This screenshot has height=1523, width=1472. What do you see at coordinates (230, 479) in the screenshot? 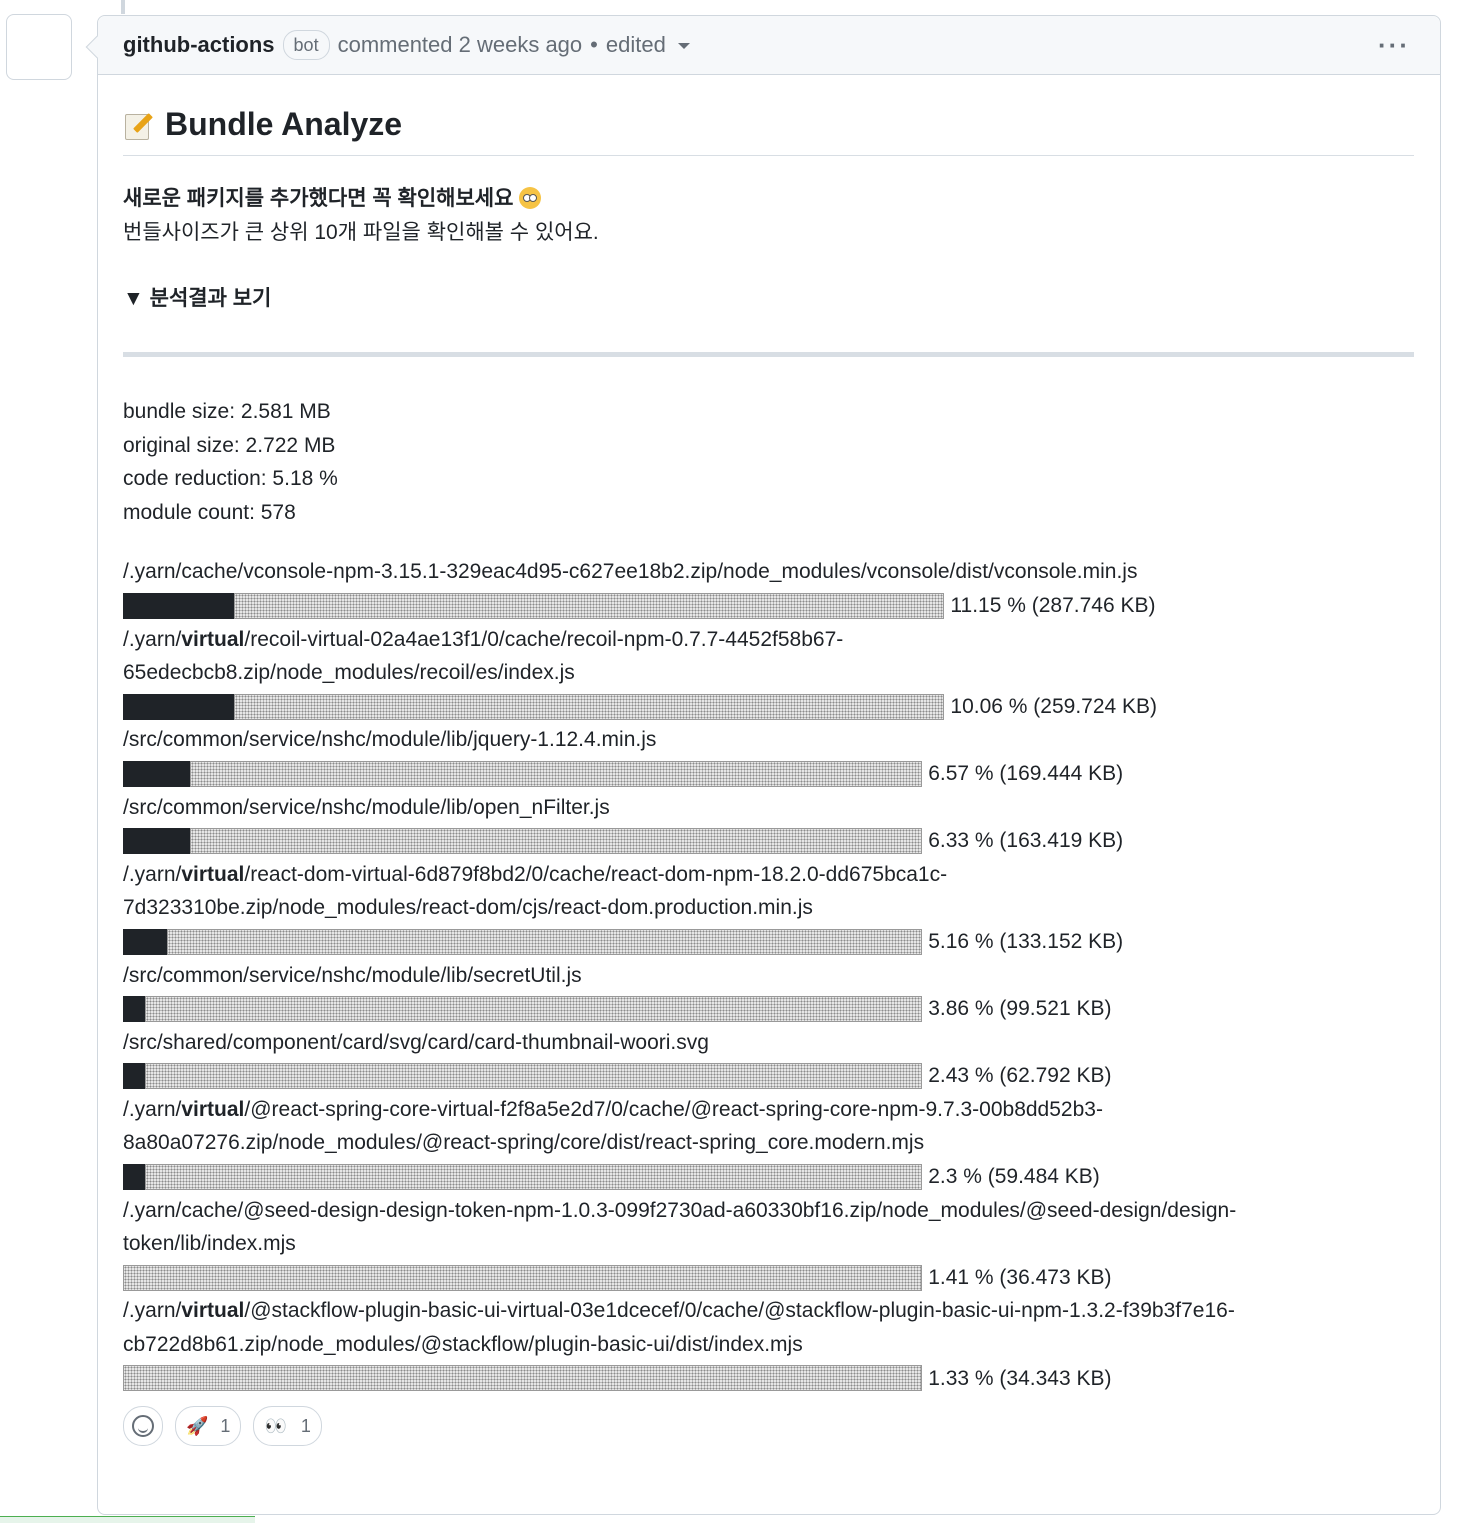
I see `stat-code-reduction: code reduction: 5.18 %` at bounding box center [230, 479].